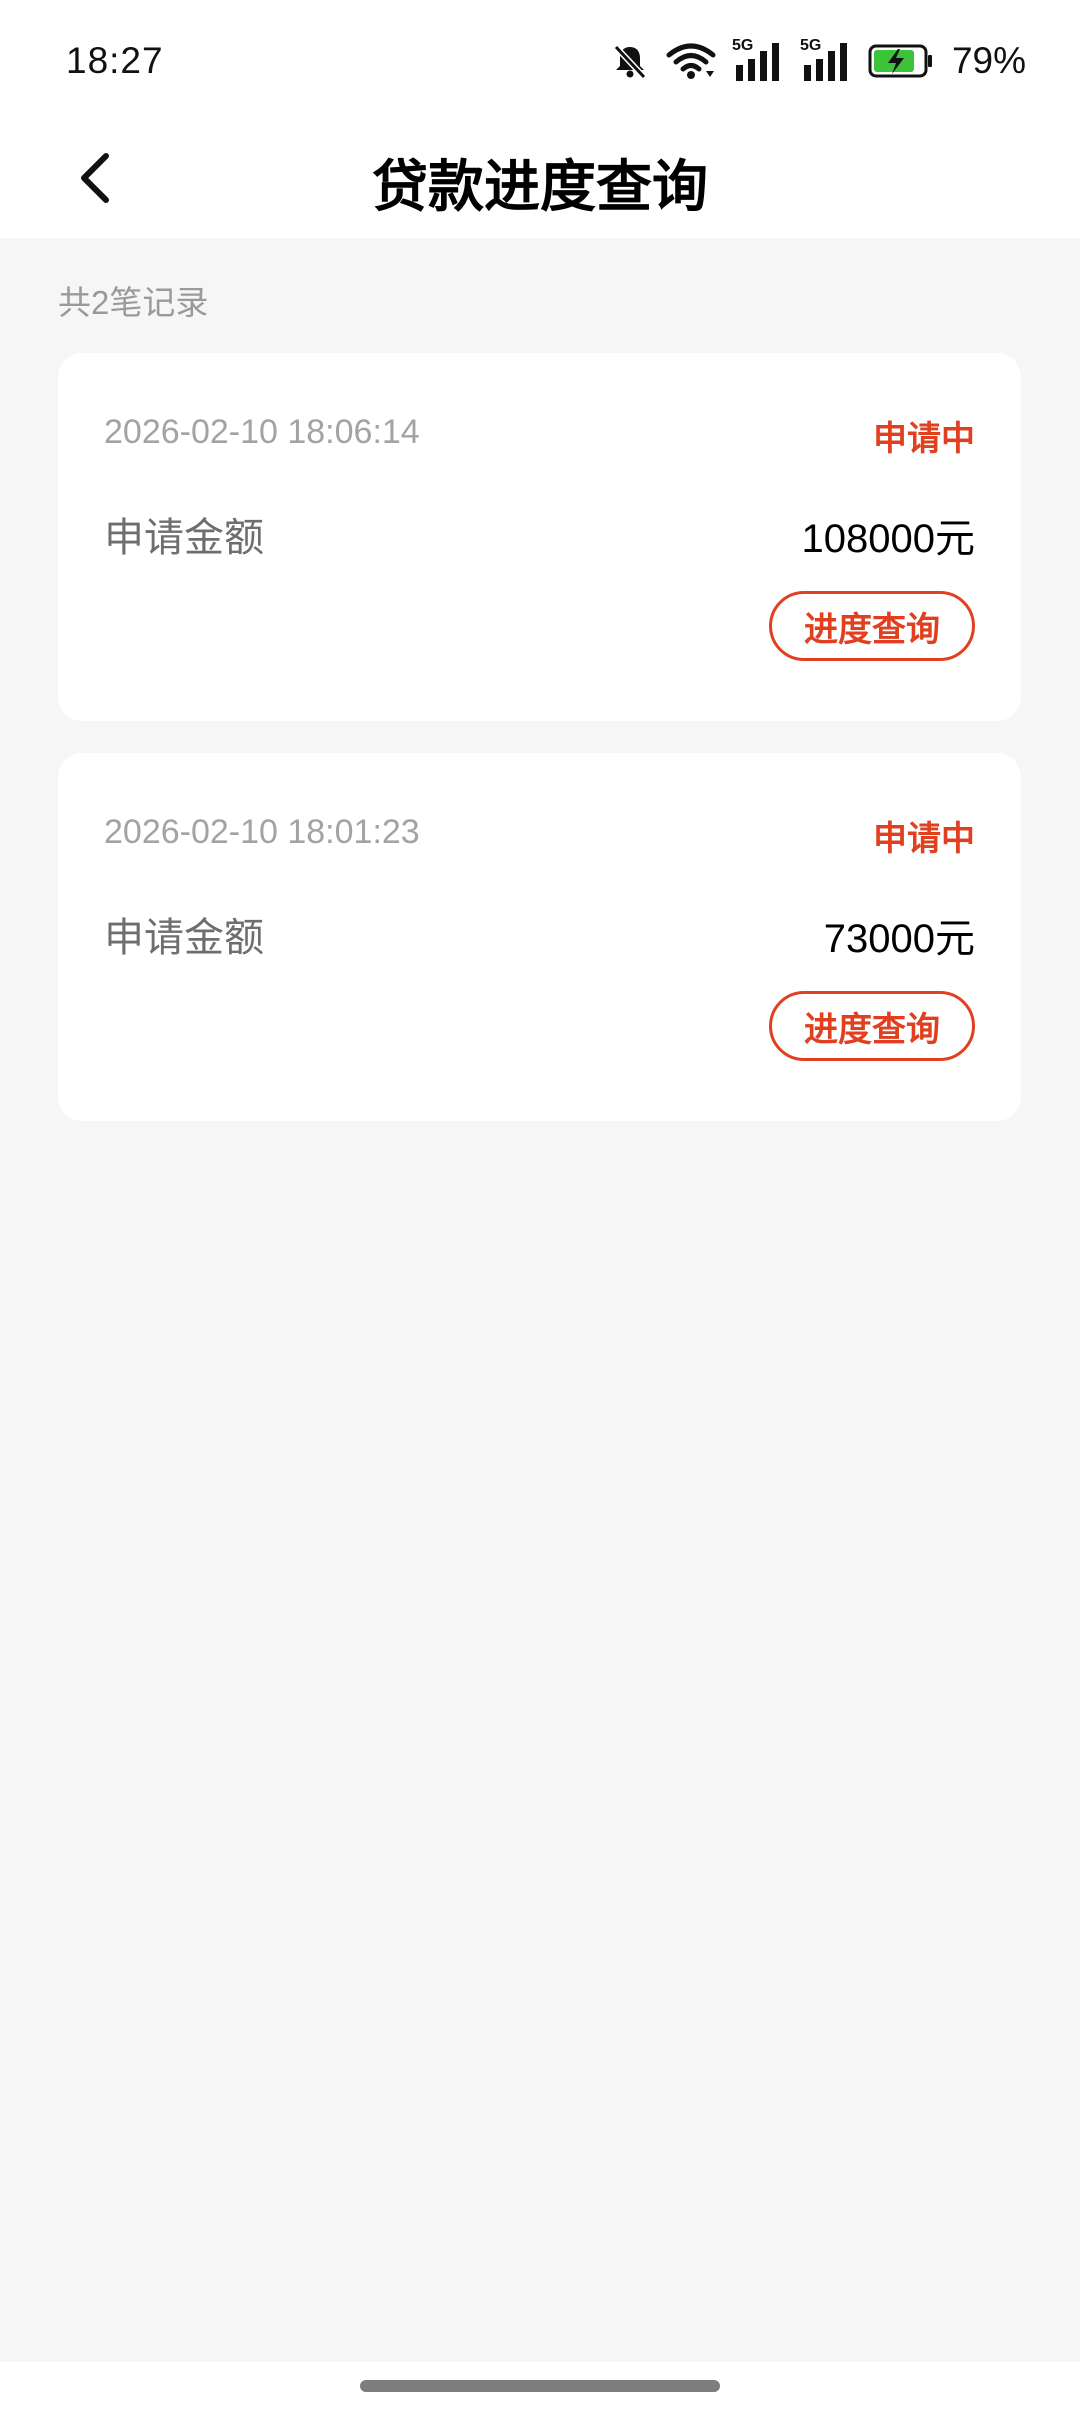  What do you see at coordinates (262, 432) in the screenshot?
I see `record-time: 2026-02-10 18:06:14` at bounding box center [262, 432].